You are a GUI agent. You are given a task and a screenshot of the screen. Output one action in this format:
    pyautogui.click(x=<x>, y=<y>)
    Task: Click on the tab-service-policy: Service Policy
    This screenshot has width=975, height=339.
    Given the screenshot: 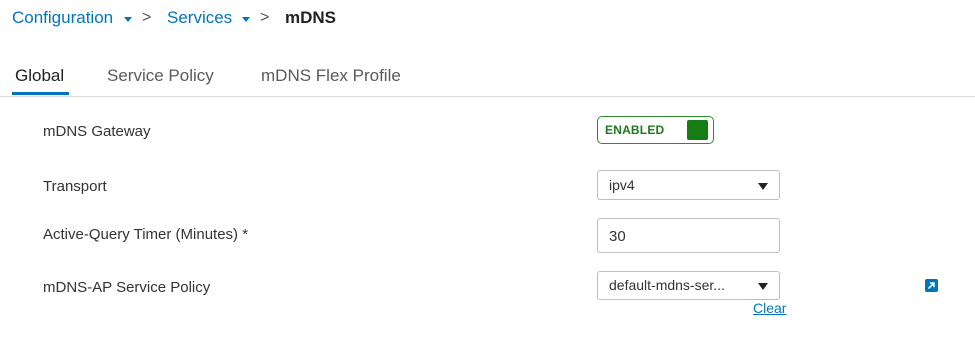 What is the action you would take?
    pyautogui.click(x=160, y=76)
    